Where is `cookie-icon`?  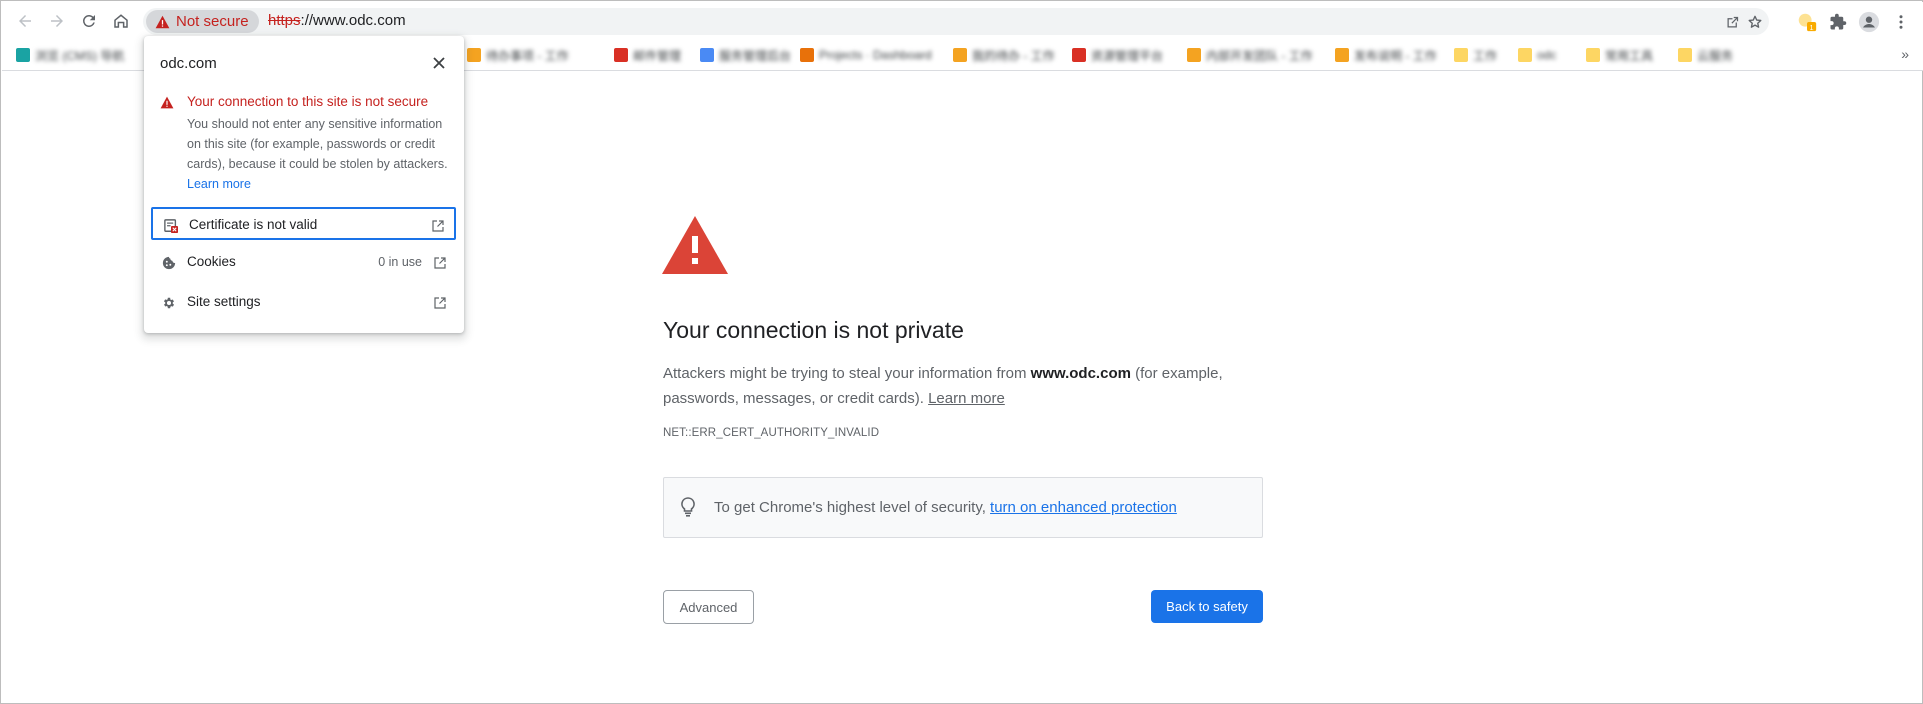
cookie-icon is located at coordinates (169, 263).